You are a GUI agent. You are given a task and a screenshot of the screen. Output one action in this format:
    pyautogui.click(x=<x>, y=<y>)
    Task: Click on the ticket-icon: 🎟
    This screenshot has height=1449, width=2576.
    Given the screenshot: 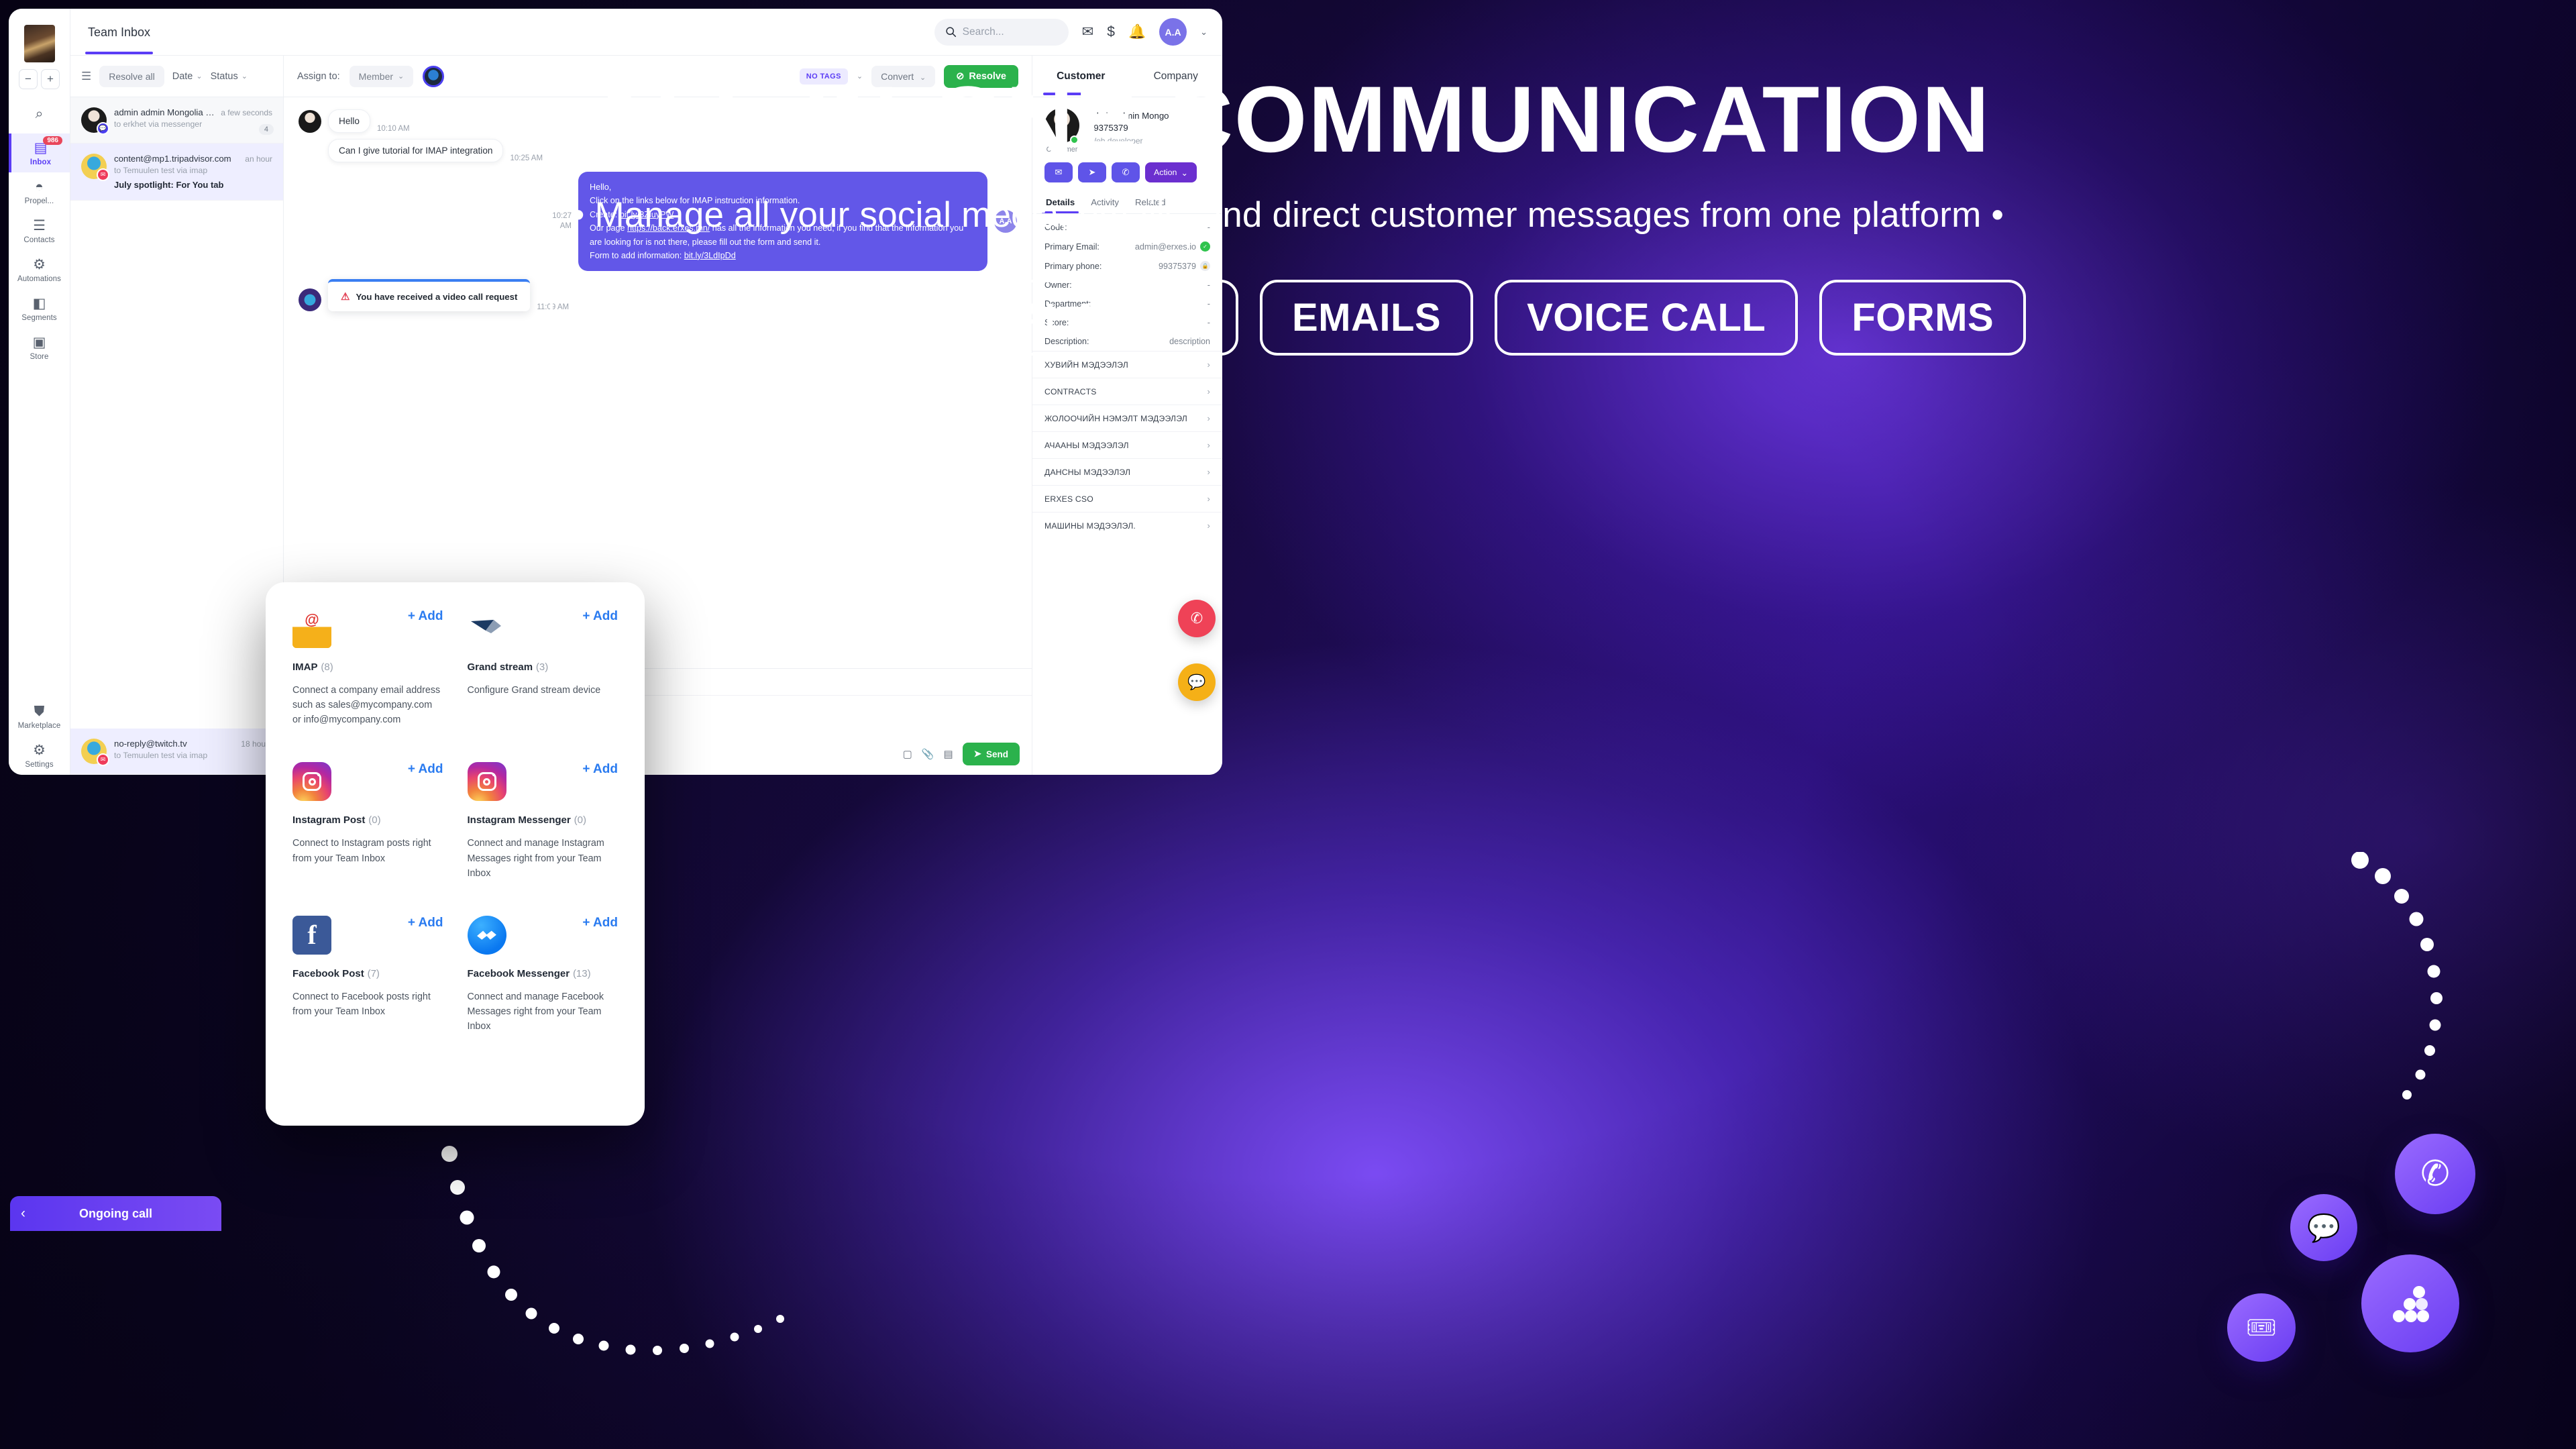 What is the action you would take?
    pyautogui.click(x=2261, y=1327)
    